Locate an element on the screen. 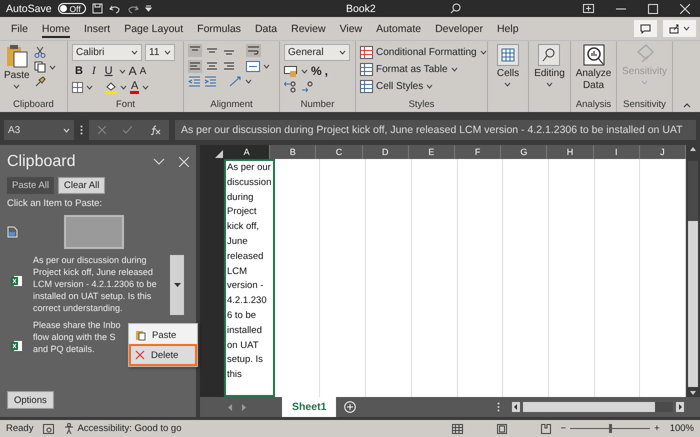  styles-menu-button: Conditional Formatting is located at coordinates (423, 52).